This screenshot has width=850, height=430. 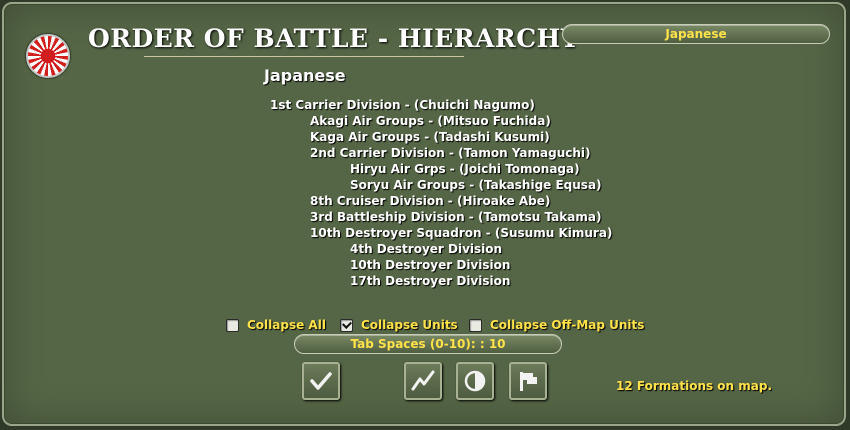 What do you see at coordinates (567, 325) in the screenshot?
I see `collapse-offmap-label: Collapse Off-Map Units` at bounding box center [567, 325].